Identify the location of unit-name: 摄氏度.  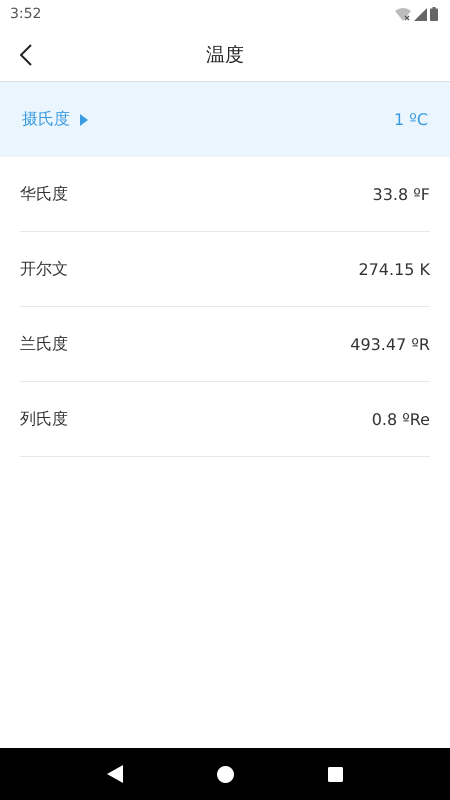
(46, 119).